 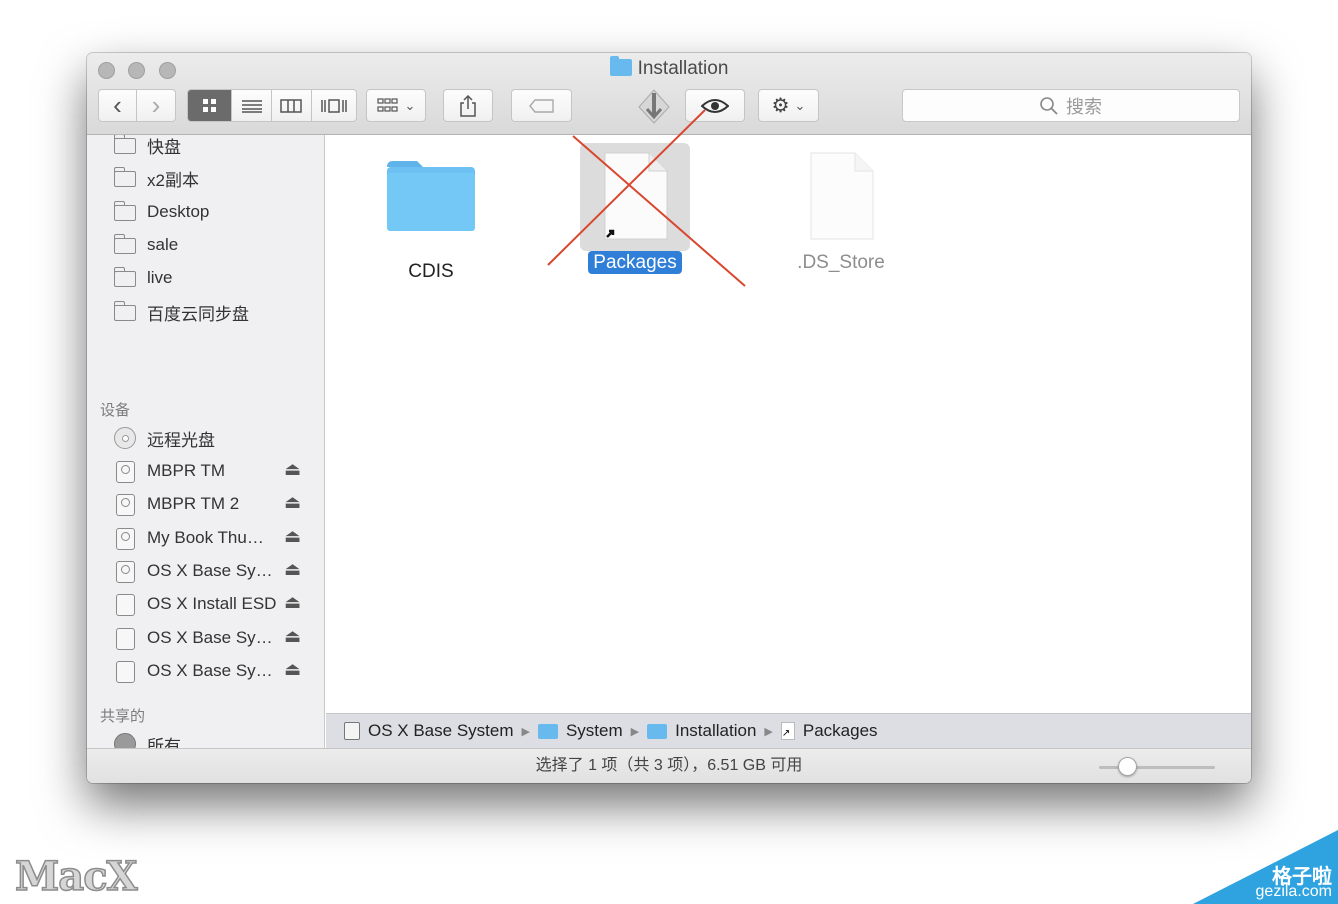 What do you see at coordinates (654, 106) in the screenshot?
I see `install-dropped-icon` at bounding box center [654, 106].